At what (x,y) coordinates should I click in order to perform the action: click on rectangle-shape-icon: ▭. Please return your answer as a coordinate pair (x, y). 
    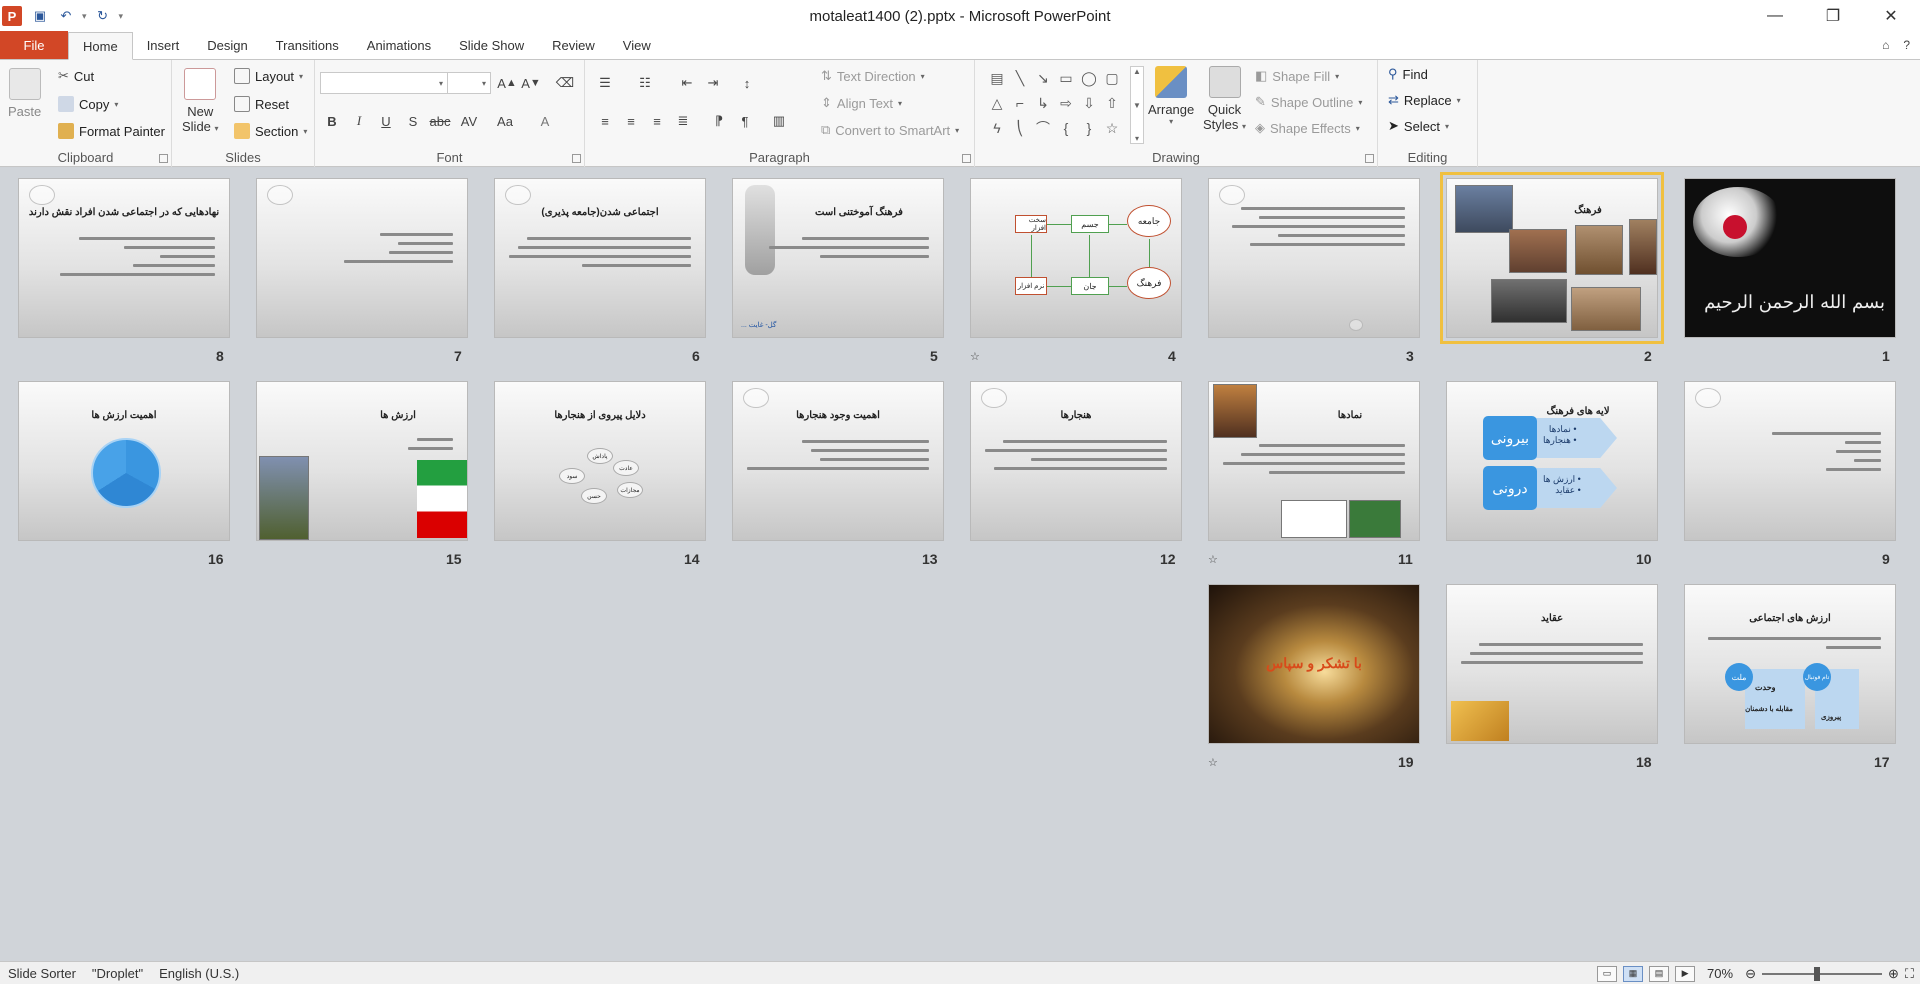
    Looking at the image, I should click on (1066, 78).